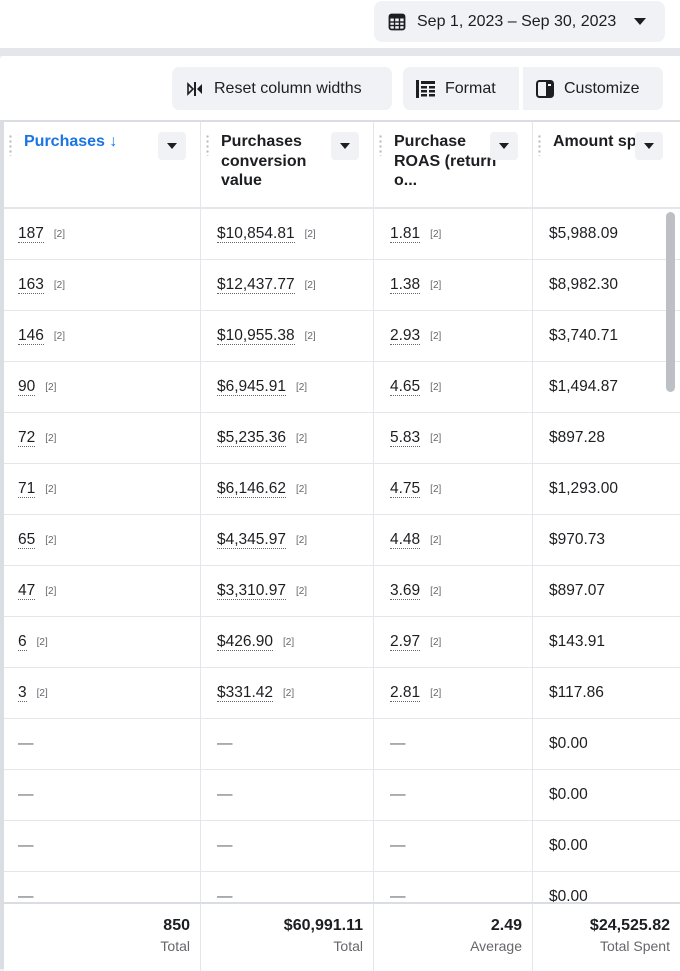 The height and width of the screenshot is (971, 680). I want to click on summary-value: 850, so click(176, 925).